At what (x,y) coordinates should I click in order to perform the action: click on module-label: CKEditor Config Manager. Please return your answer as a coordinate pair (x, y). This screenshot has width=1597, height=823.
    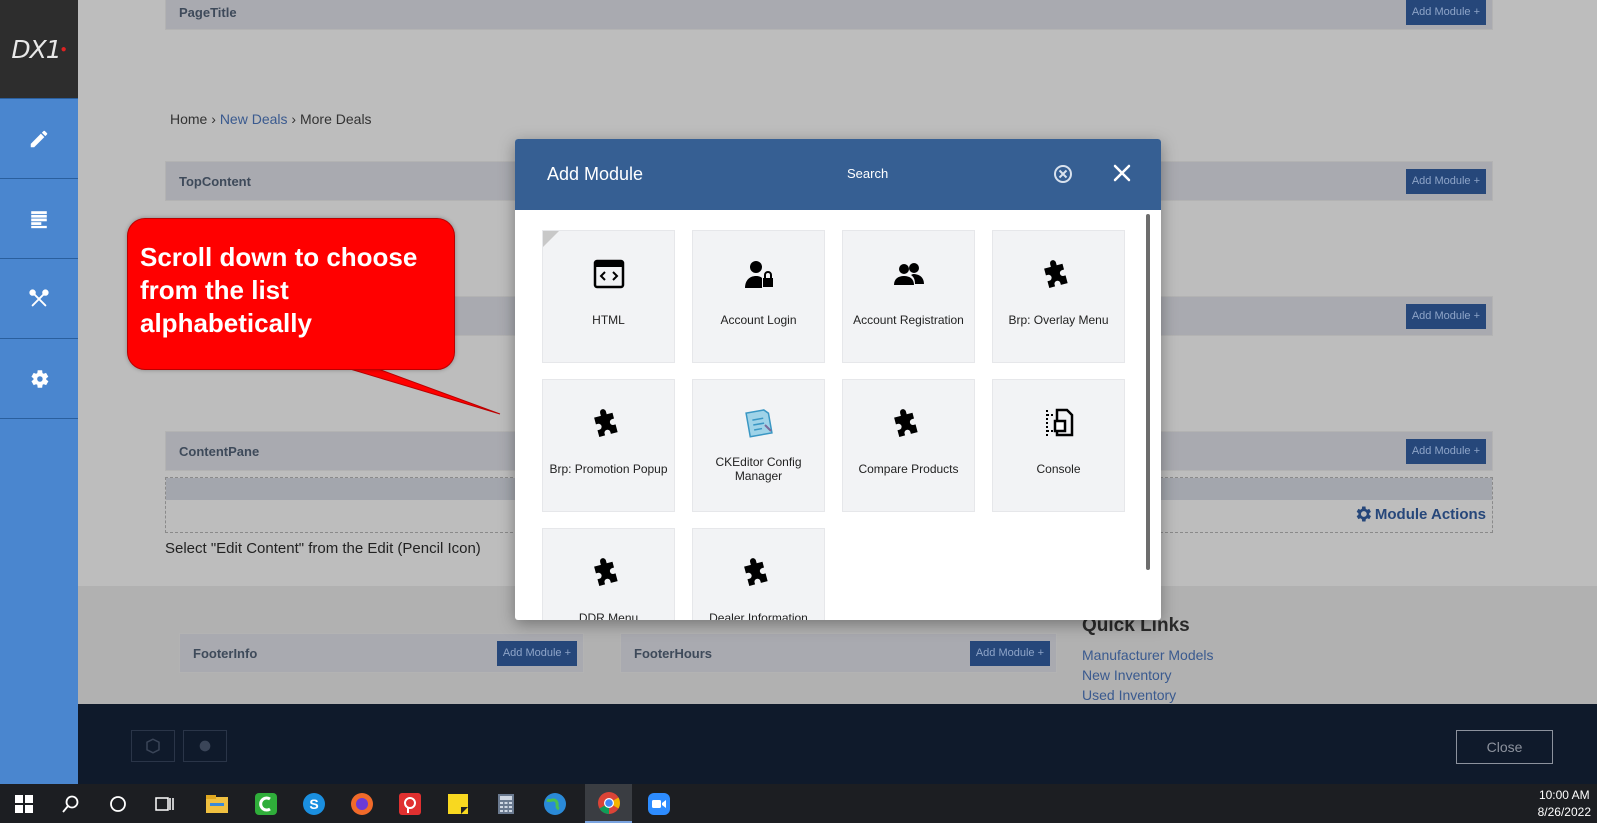
    Looking at the image, I should click on (758, 469).